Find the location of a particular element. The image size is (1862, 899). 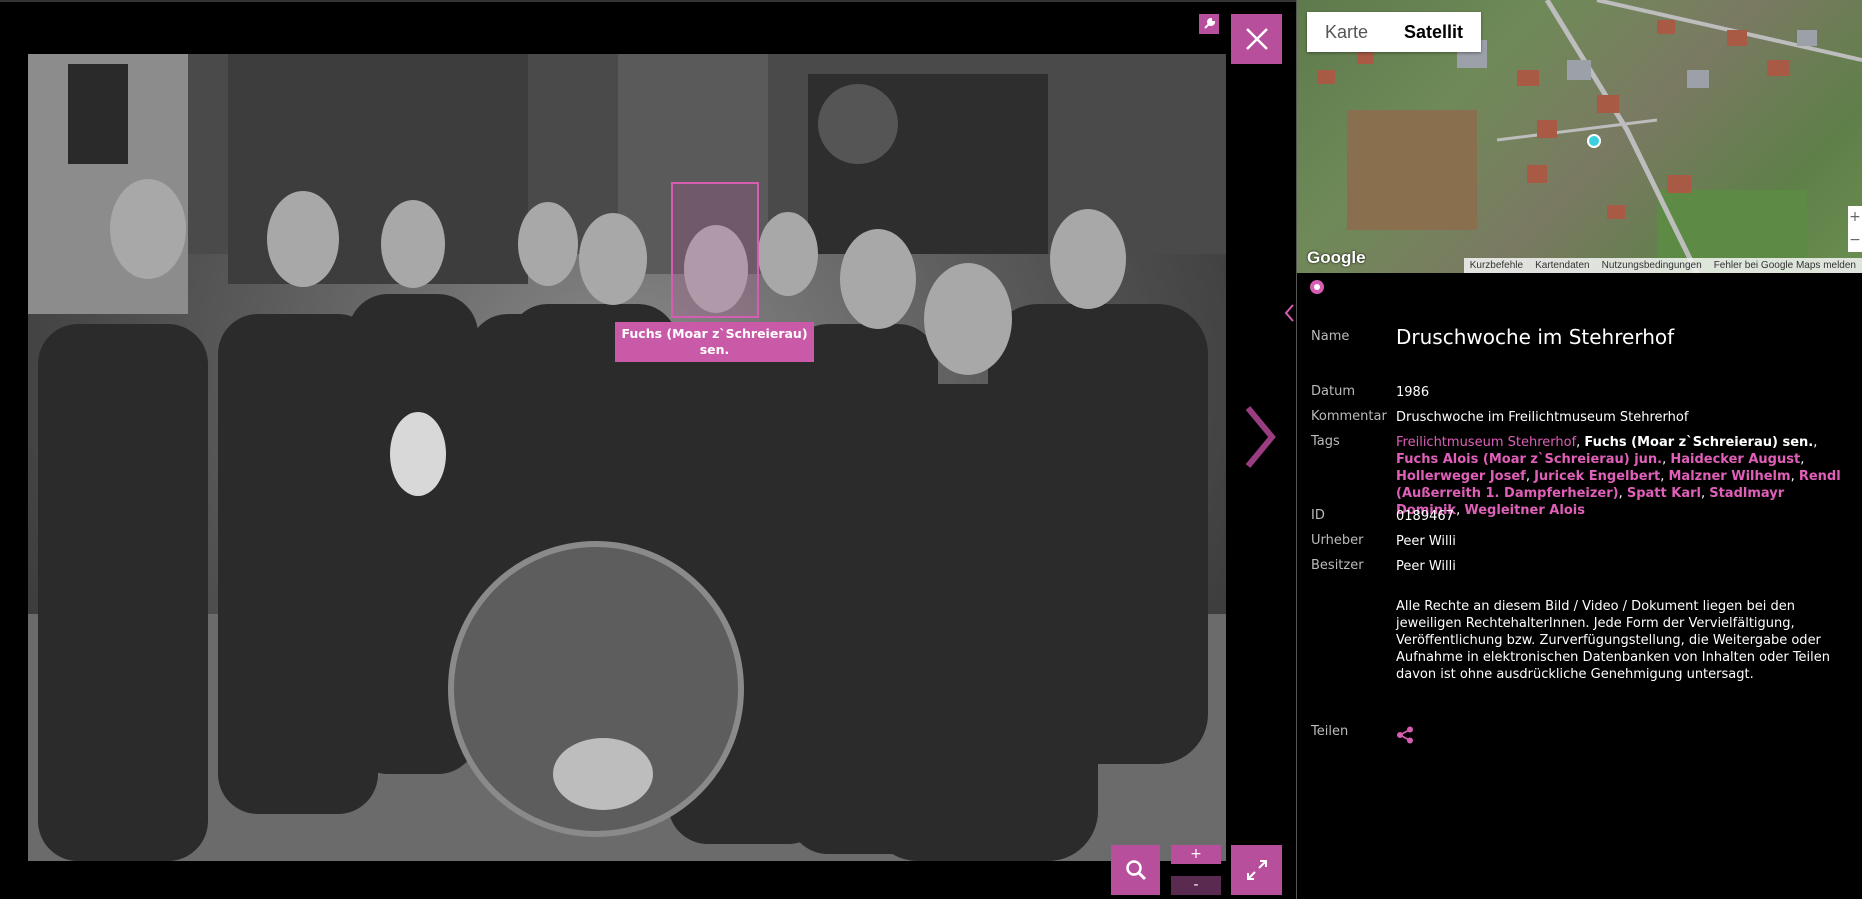

detail-label-id: ID is located at coordinates (1318, 515).